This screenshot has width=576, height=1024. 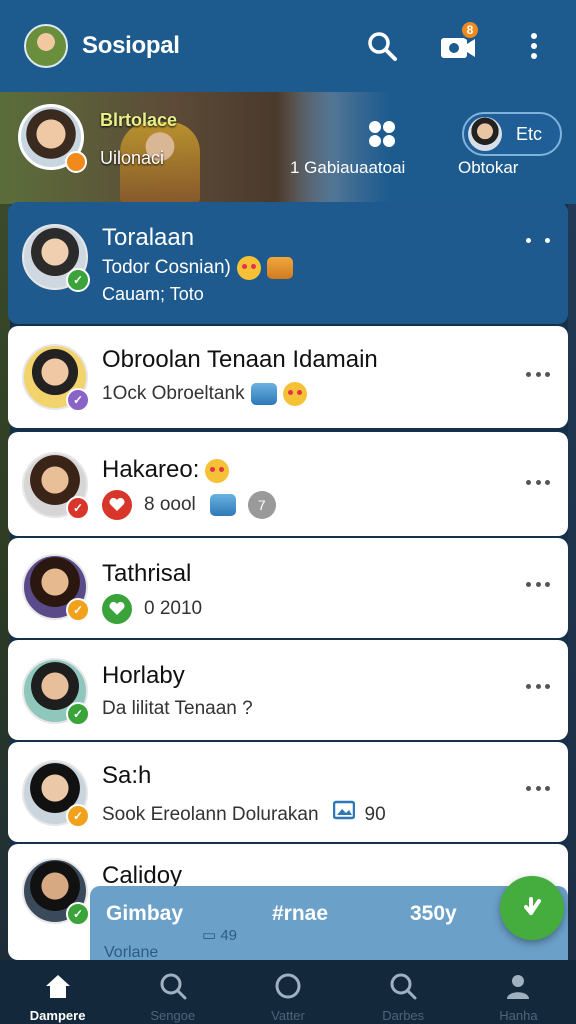 What do you see at coordinates (512, 134) in the screenshot?
I see `story-pill: Etc` at bounding box center [512, 134].